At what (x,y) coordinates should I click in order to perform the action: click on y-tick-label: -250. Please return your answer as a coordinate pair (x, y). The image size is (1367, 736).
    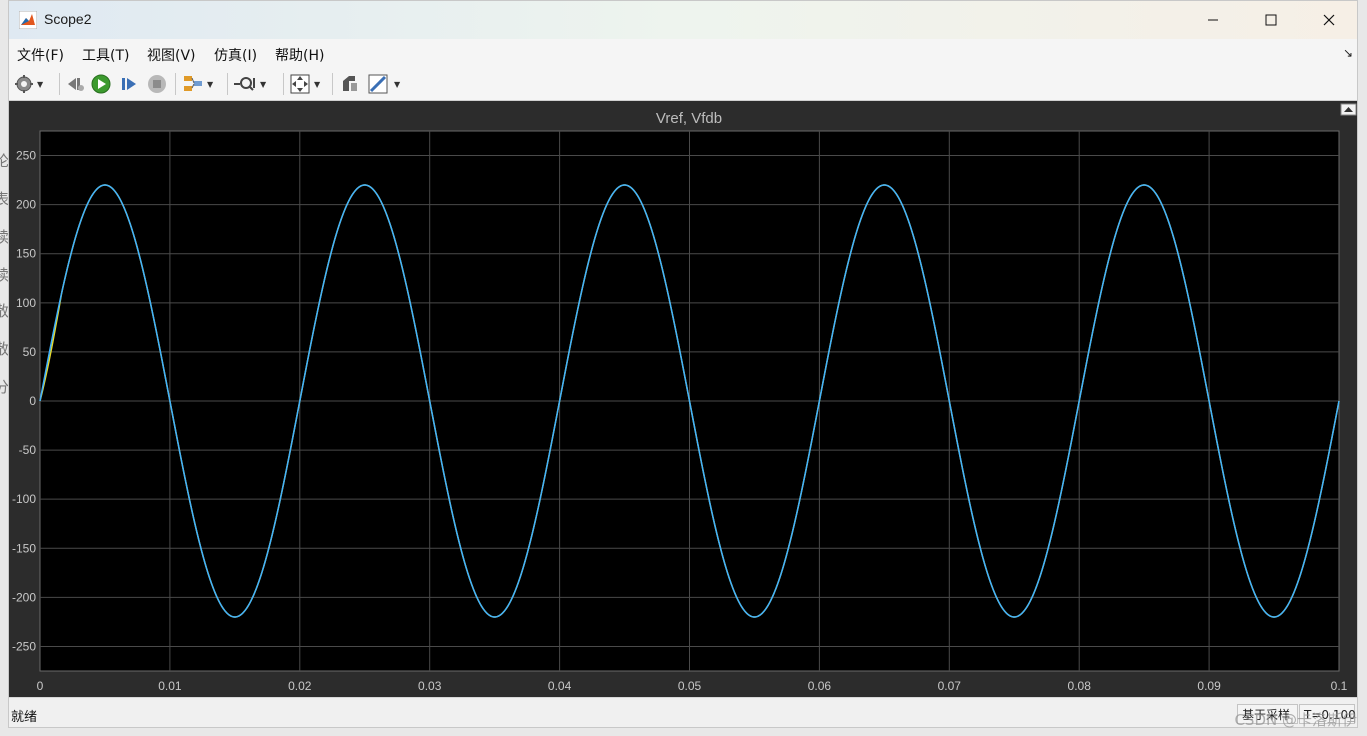
    Looking at the image, I should click on (24, 646).